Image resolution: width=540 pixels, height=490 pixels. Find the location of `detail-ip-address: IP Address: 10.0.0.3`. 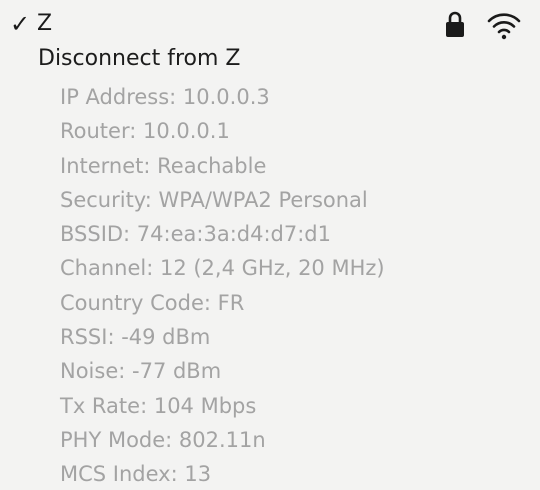

detail-ip-address: IP Address: 10.0.0.3 is located at coordinates (165, 97).